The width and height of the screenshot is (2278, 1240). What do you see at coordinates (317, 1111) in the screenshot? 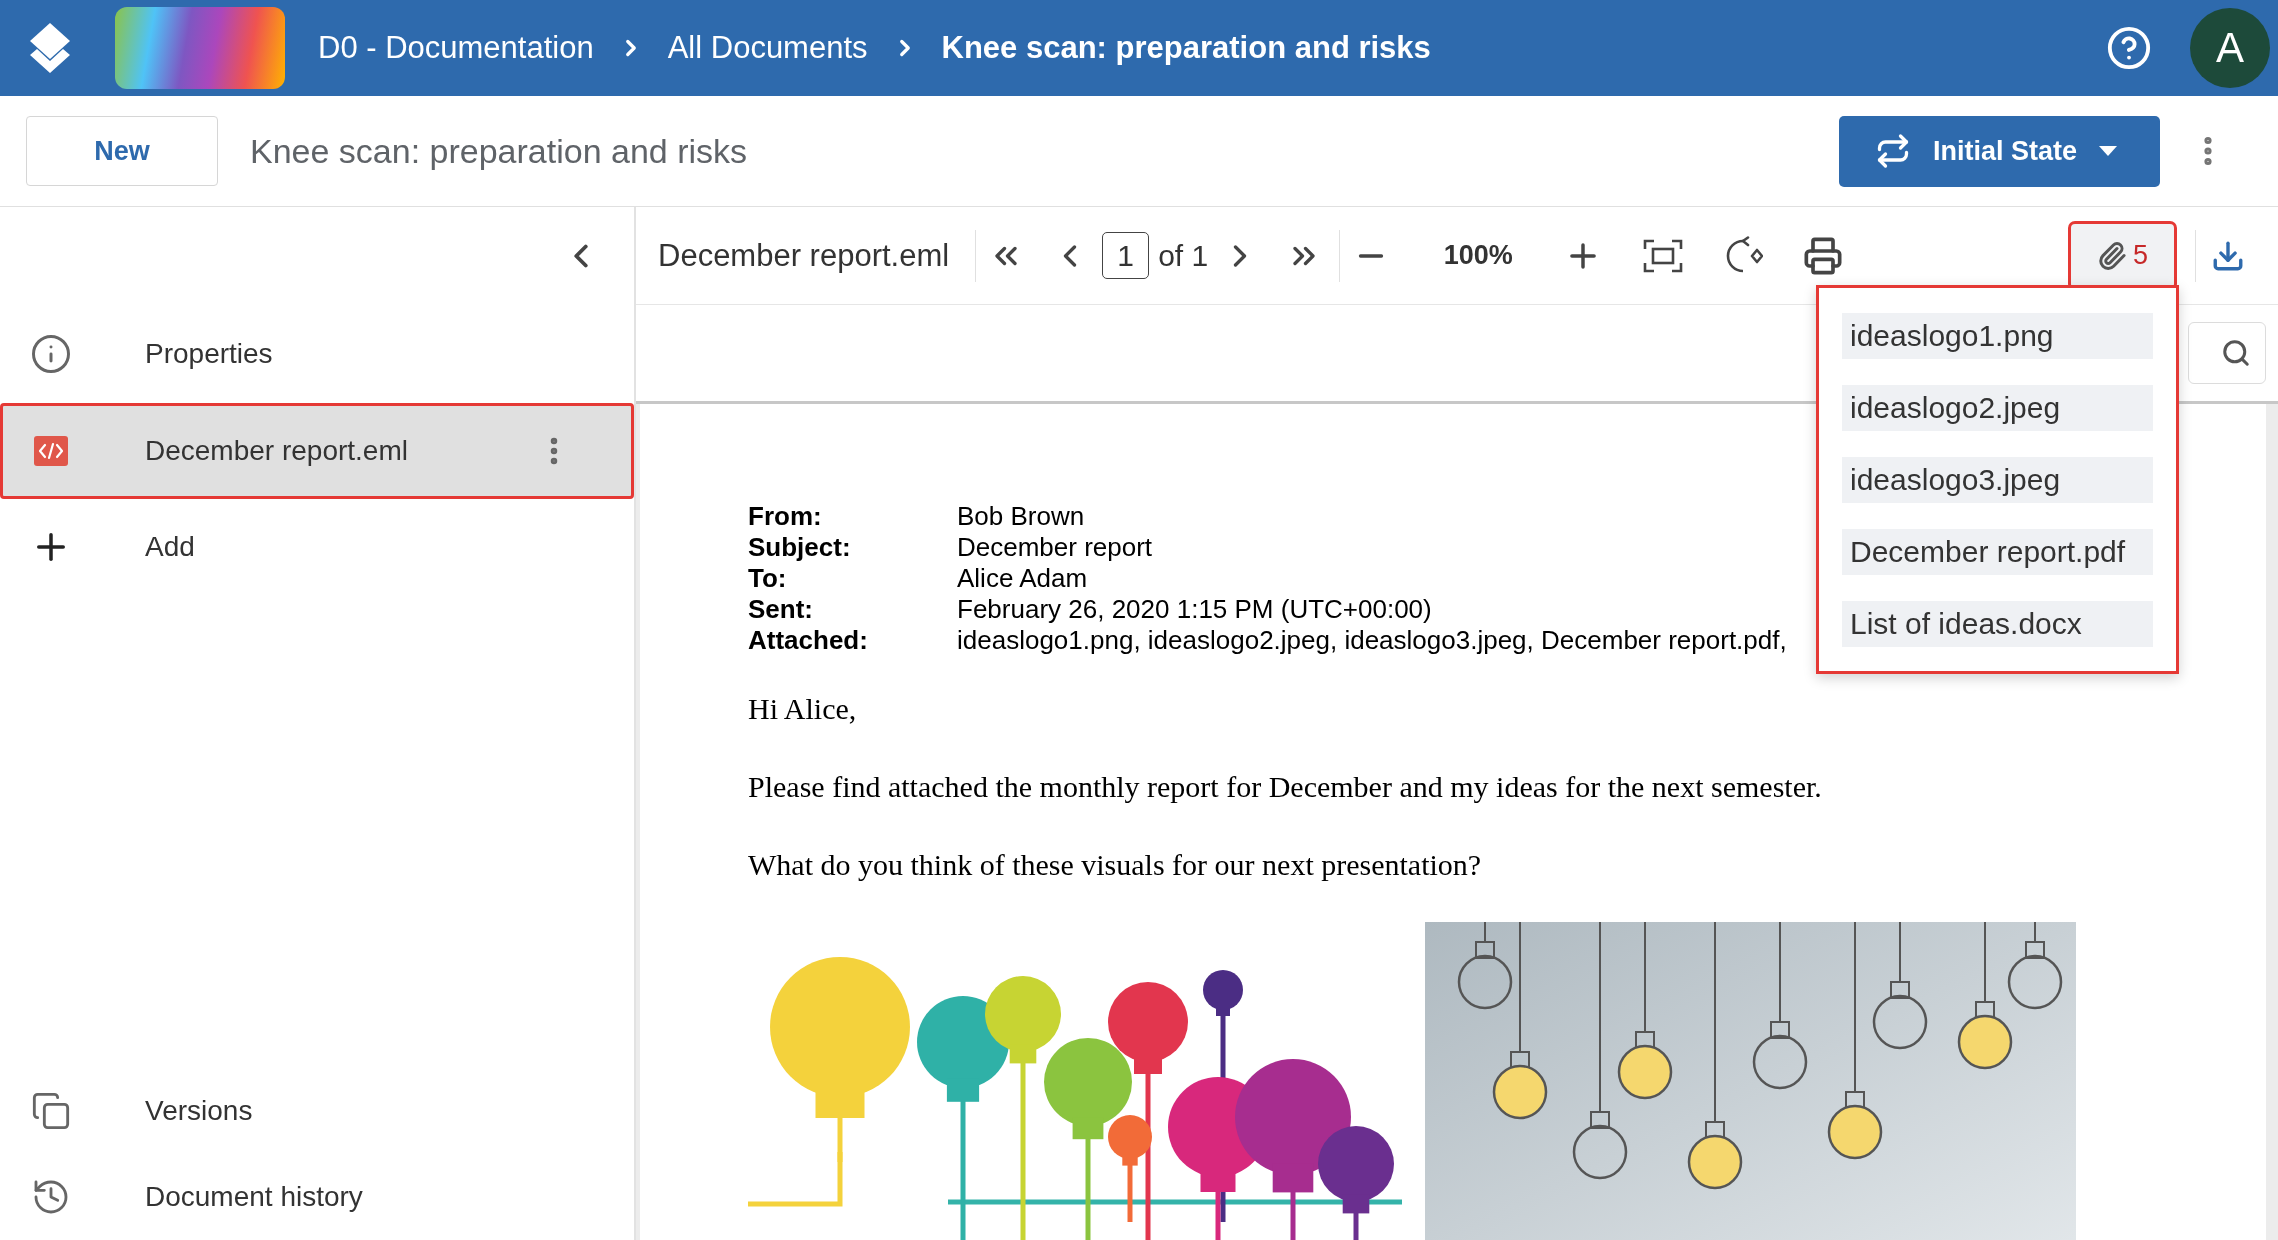
I see `sidebar-item: Versions` at bounding box center [317, 1111].